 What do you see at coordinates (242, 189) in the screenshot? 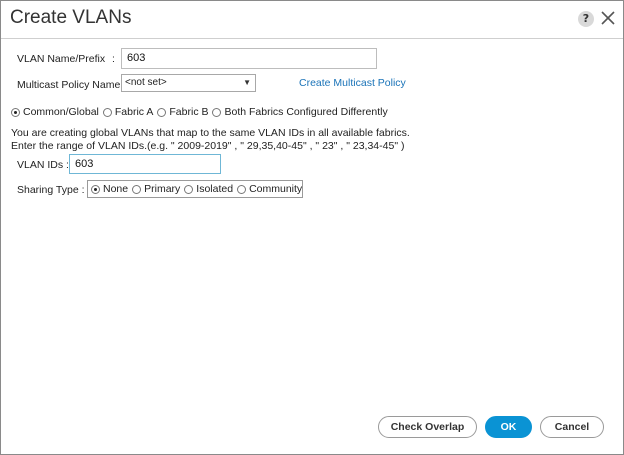
I see `radio-sharing-community` at bounding box center [242, 189].